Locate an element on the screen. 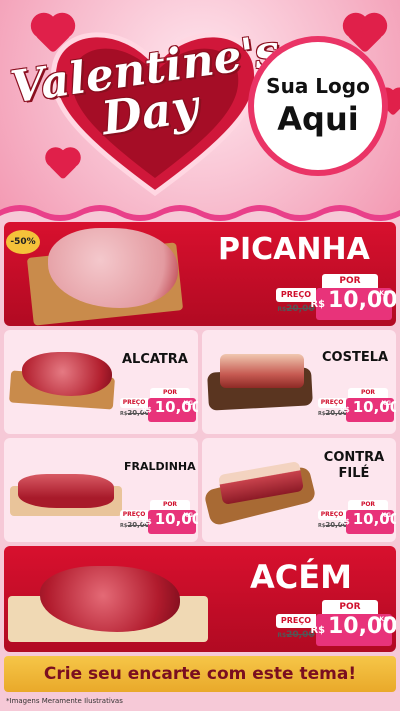 Image resolution: width=400 pixels, height=711 pixels. cta-banner: Crie seu encarte com este tema! is located at coordinates (200, 674).